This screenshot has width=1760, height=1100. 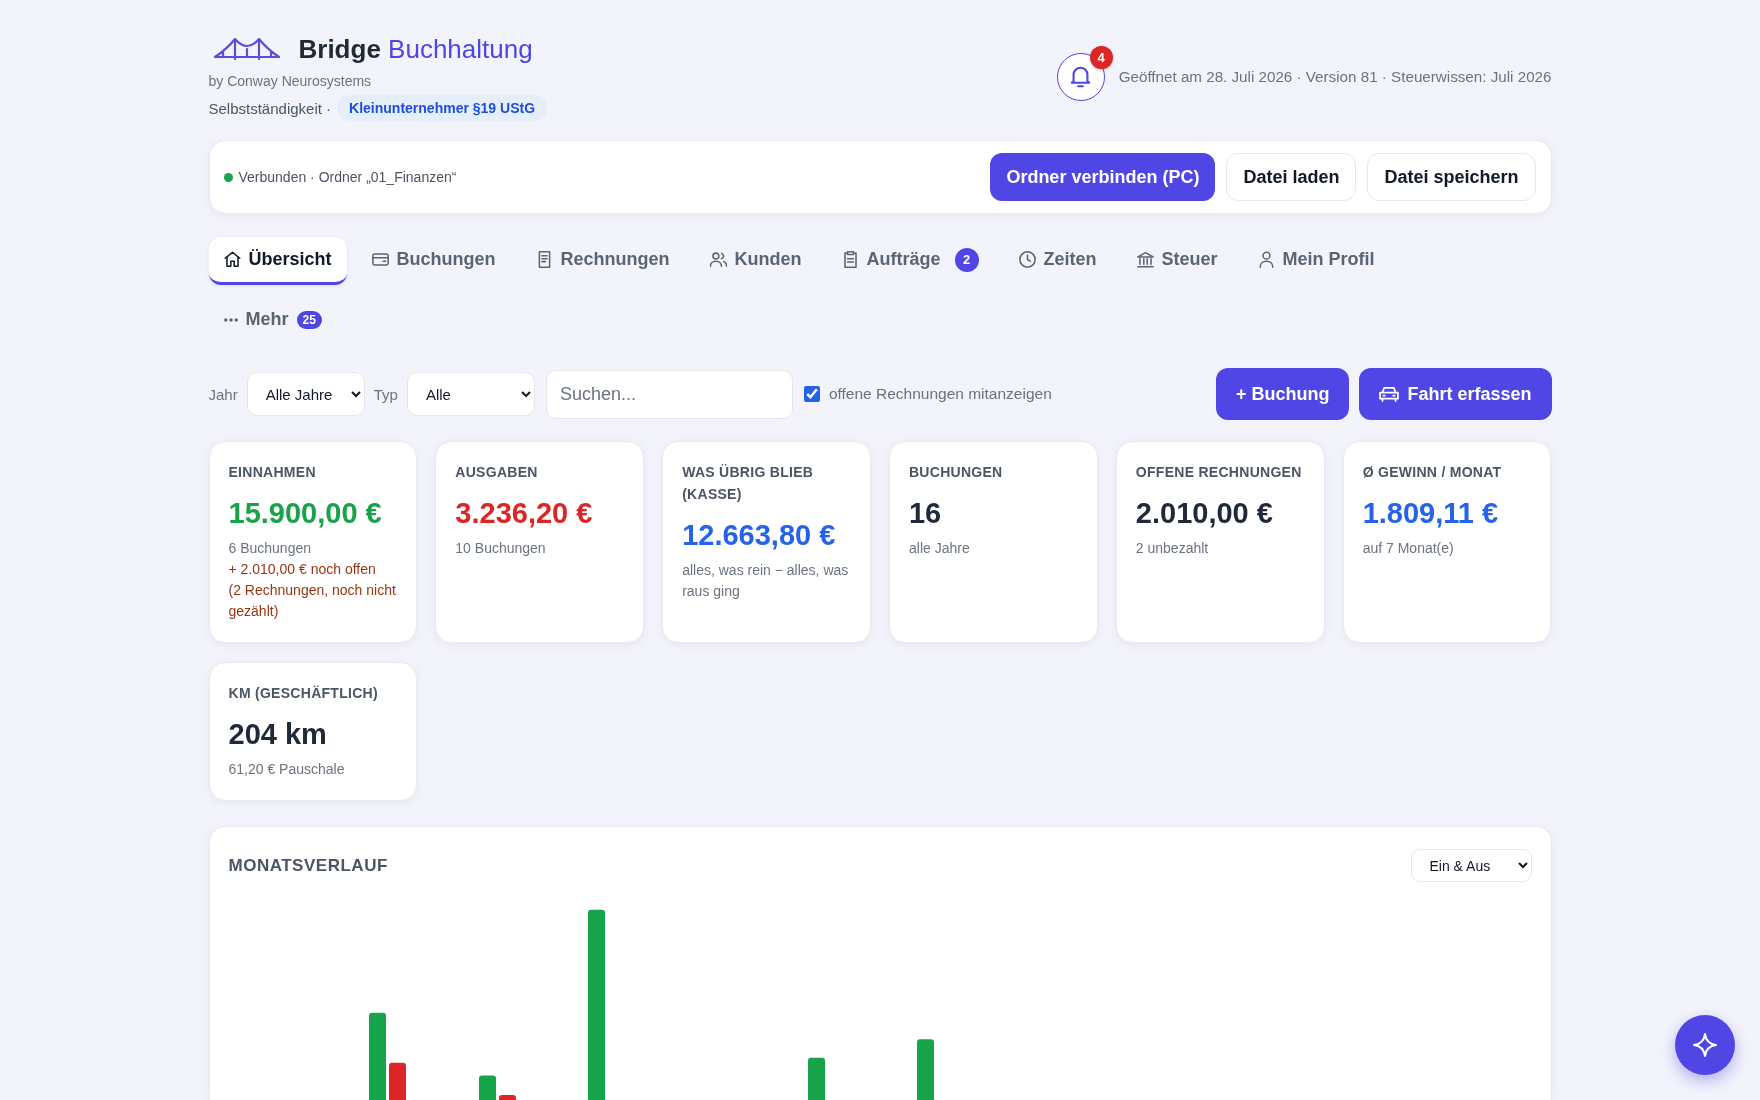 What do you see at coordinates (1177, 261) in the screenshot?
I see `nav-tab: Steuer` at bounding box center [1177, 261].